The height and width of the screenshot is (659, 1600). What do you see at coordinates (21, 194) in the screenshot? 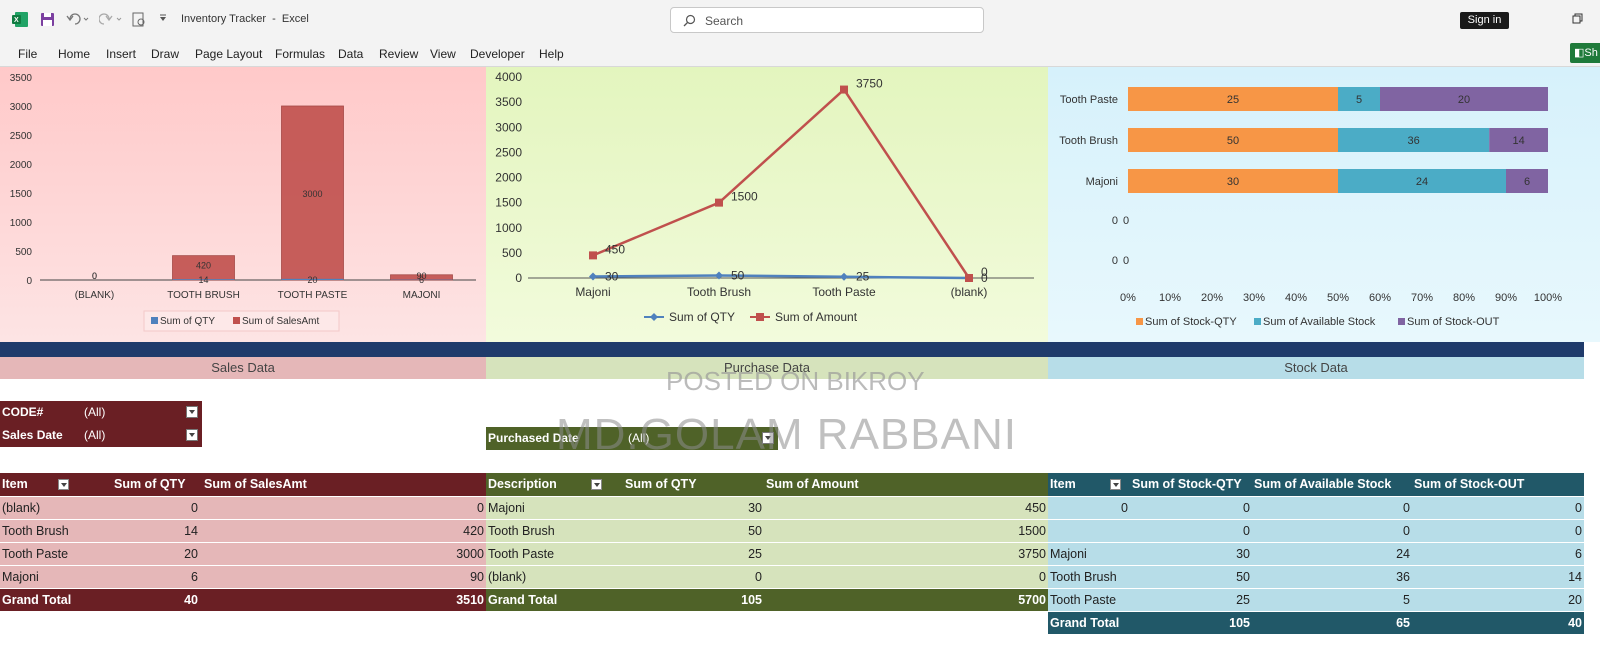
I see `y-tick-label: 1500` at bounding box center [21, 194].